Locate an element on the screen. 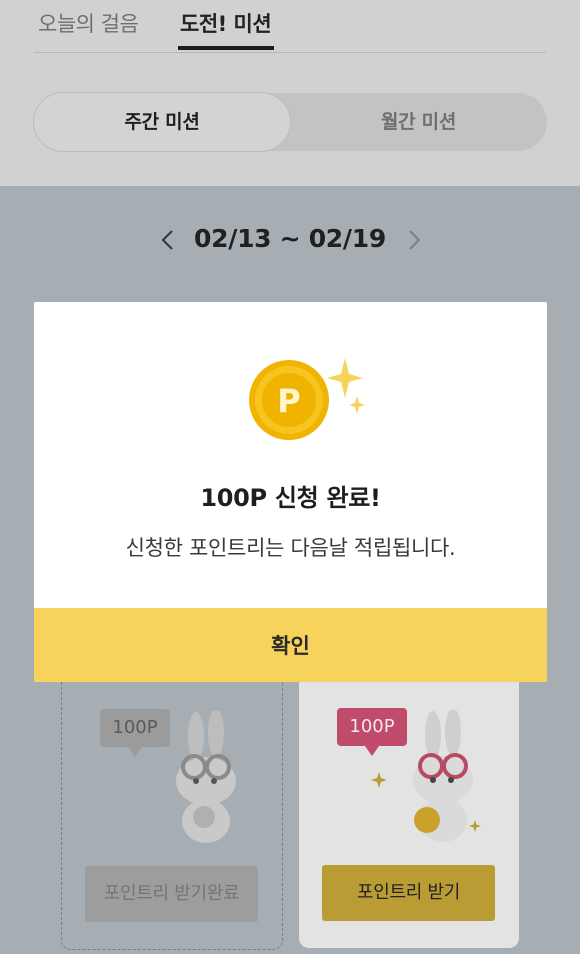  dialog-title: 100P 신청 완료! is located at coordinates (290, 498).